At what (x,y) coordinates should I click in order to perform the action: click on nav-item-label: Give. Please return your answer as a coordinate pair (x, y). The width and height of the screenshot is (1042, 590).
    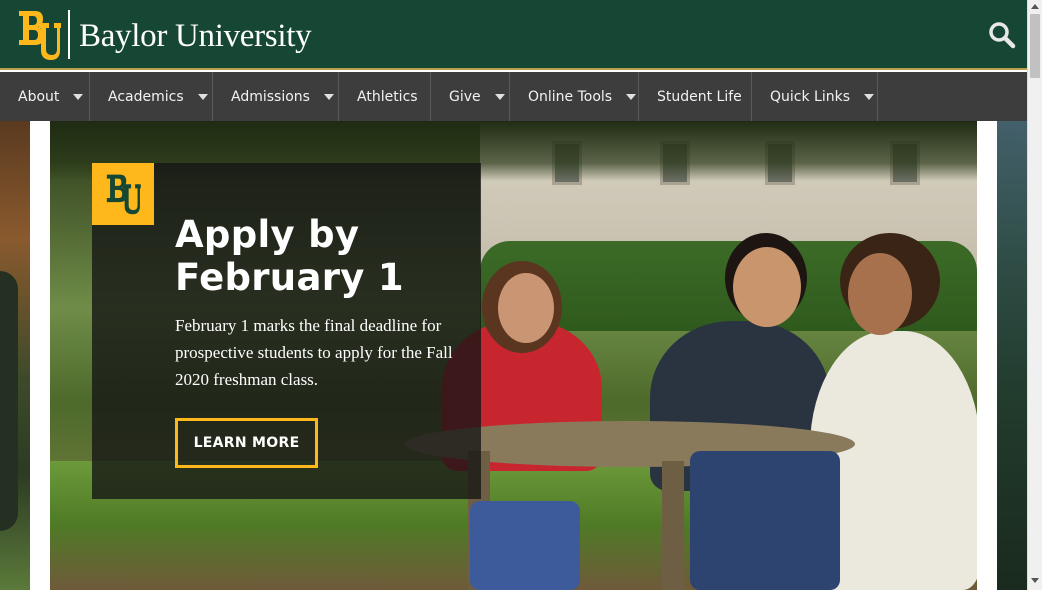
    Looking at the image, I should click on (465, 96).